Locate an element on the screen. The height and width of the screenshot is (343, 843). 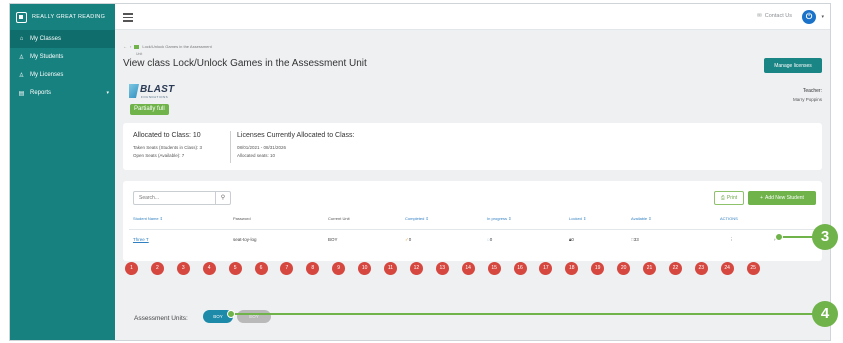
sidebar-item-my-classes: ⌂ My Classes is located at coordinates (62, 39).